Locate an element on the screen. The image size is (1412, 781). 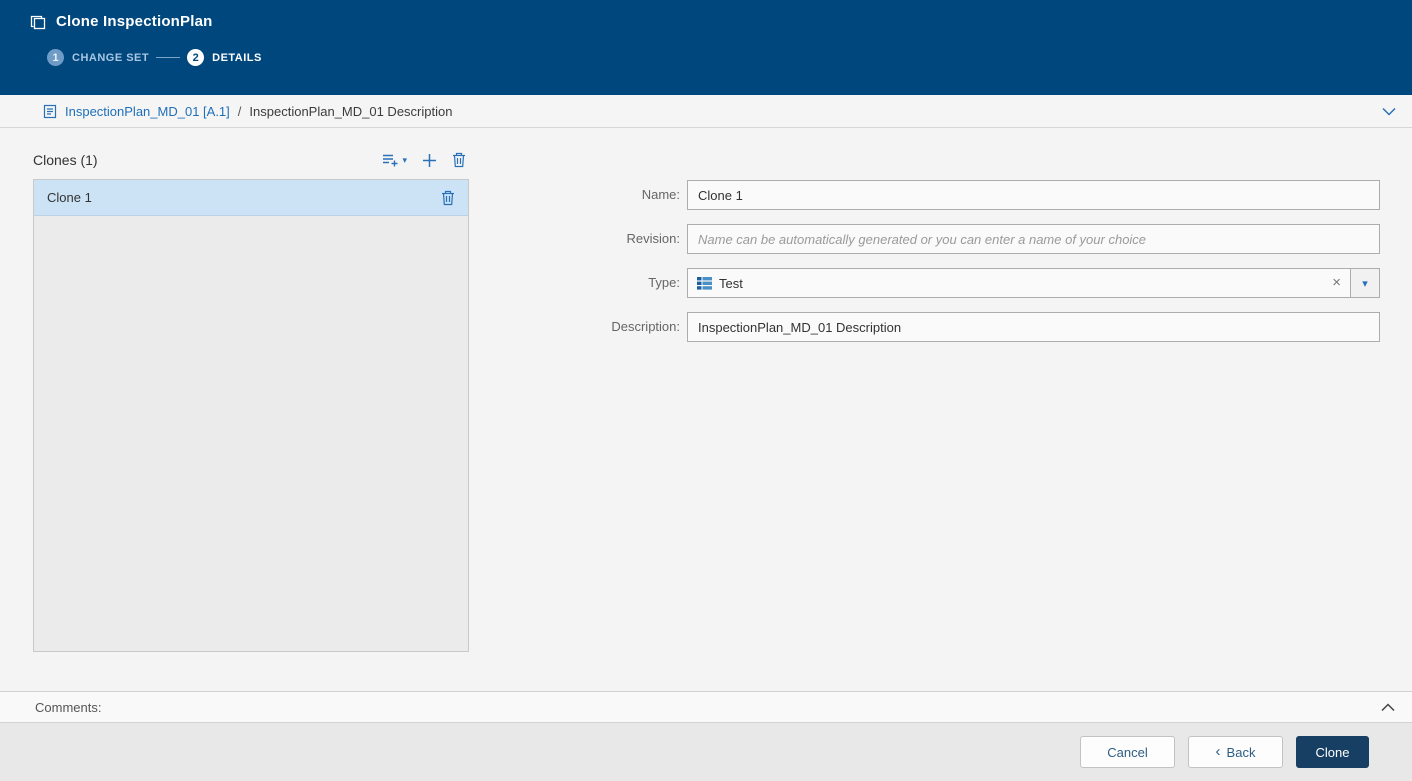
revision-row: Revision: is located at coordinates (956, 239).